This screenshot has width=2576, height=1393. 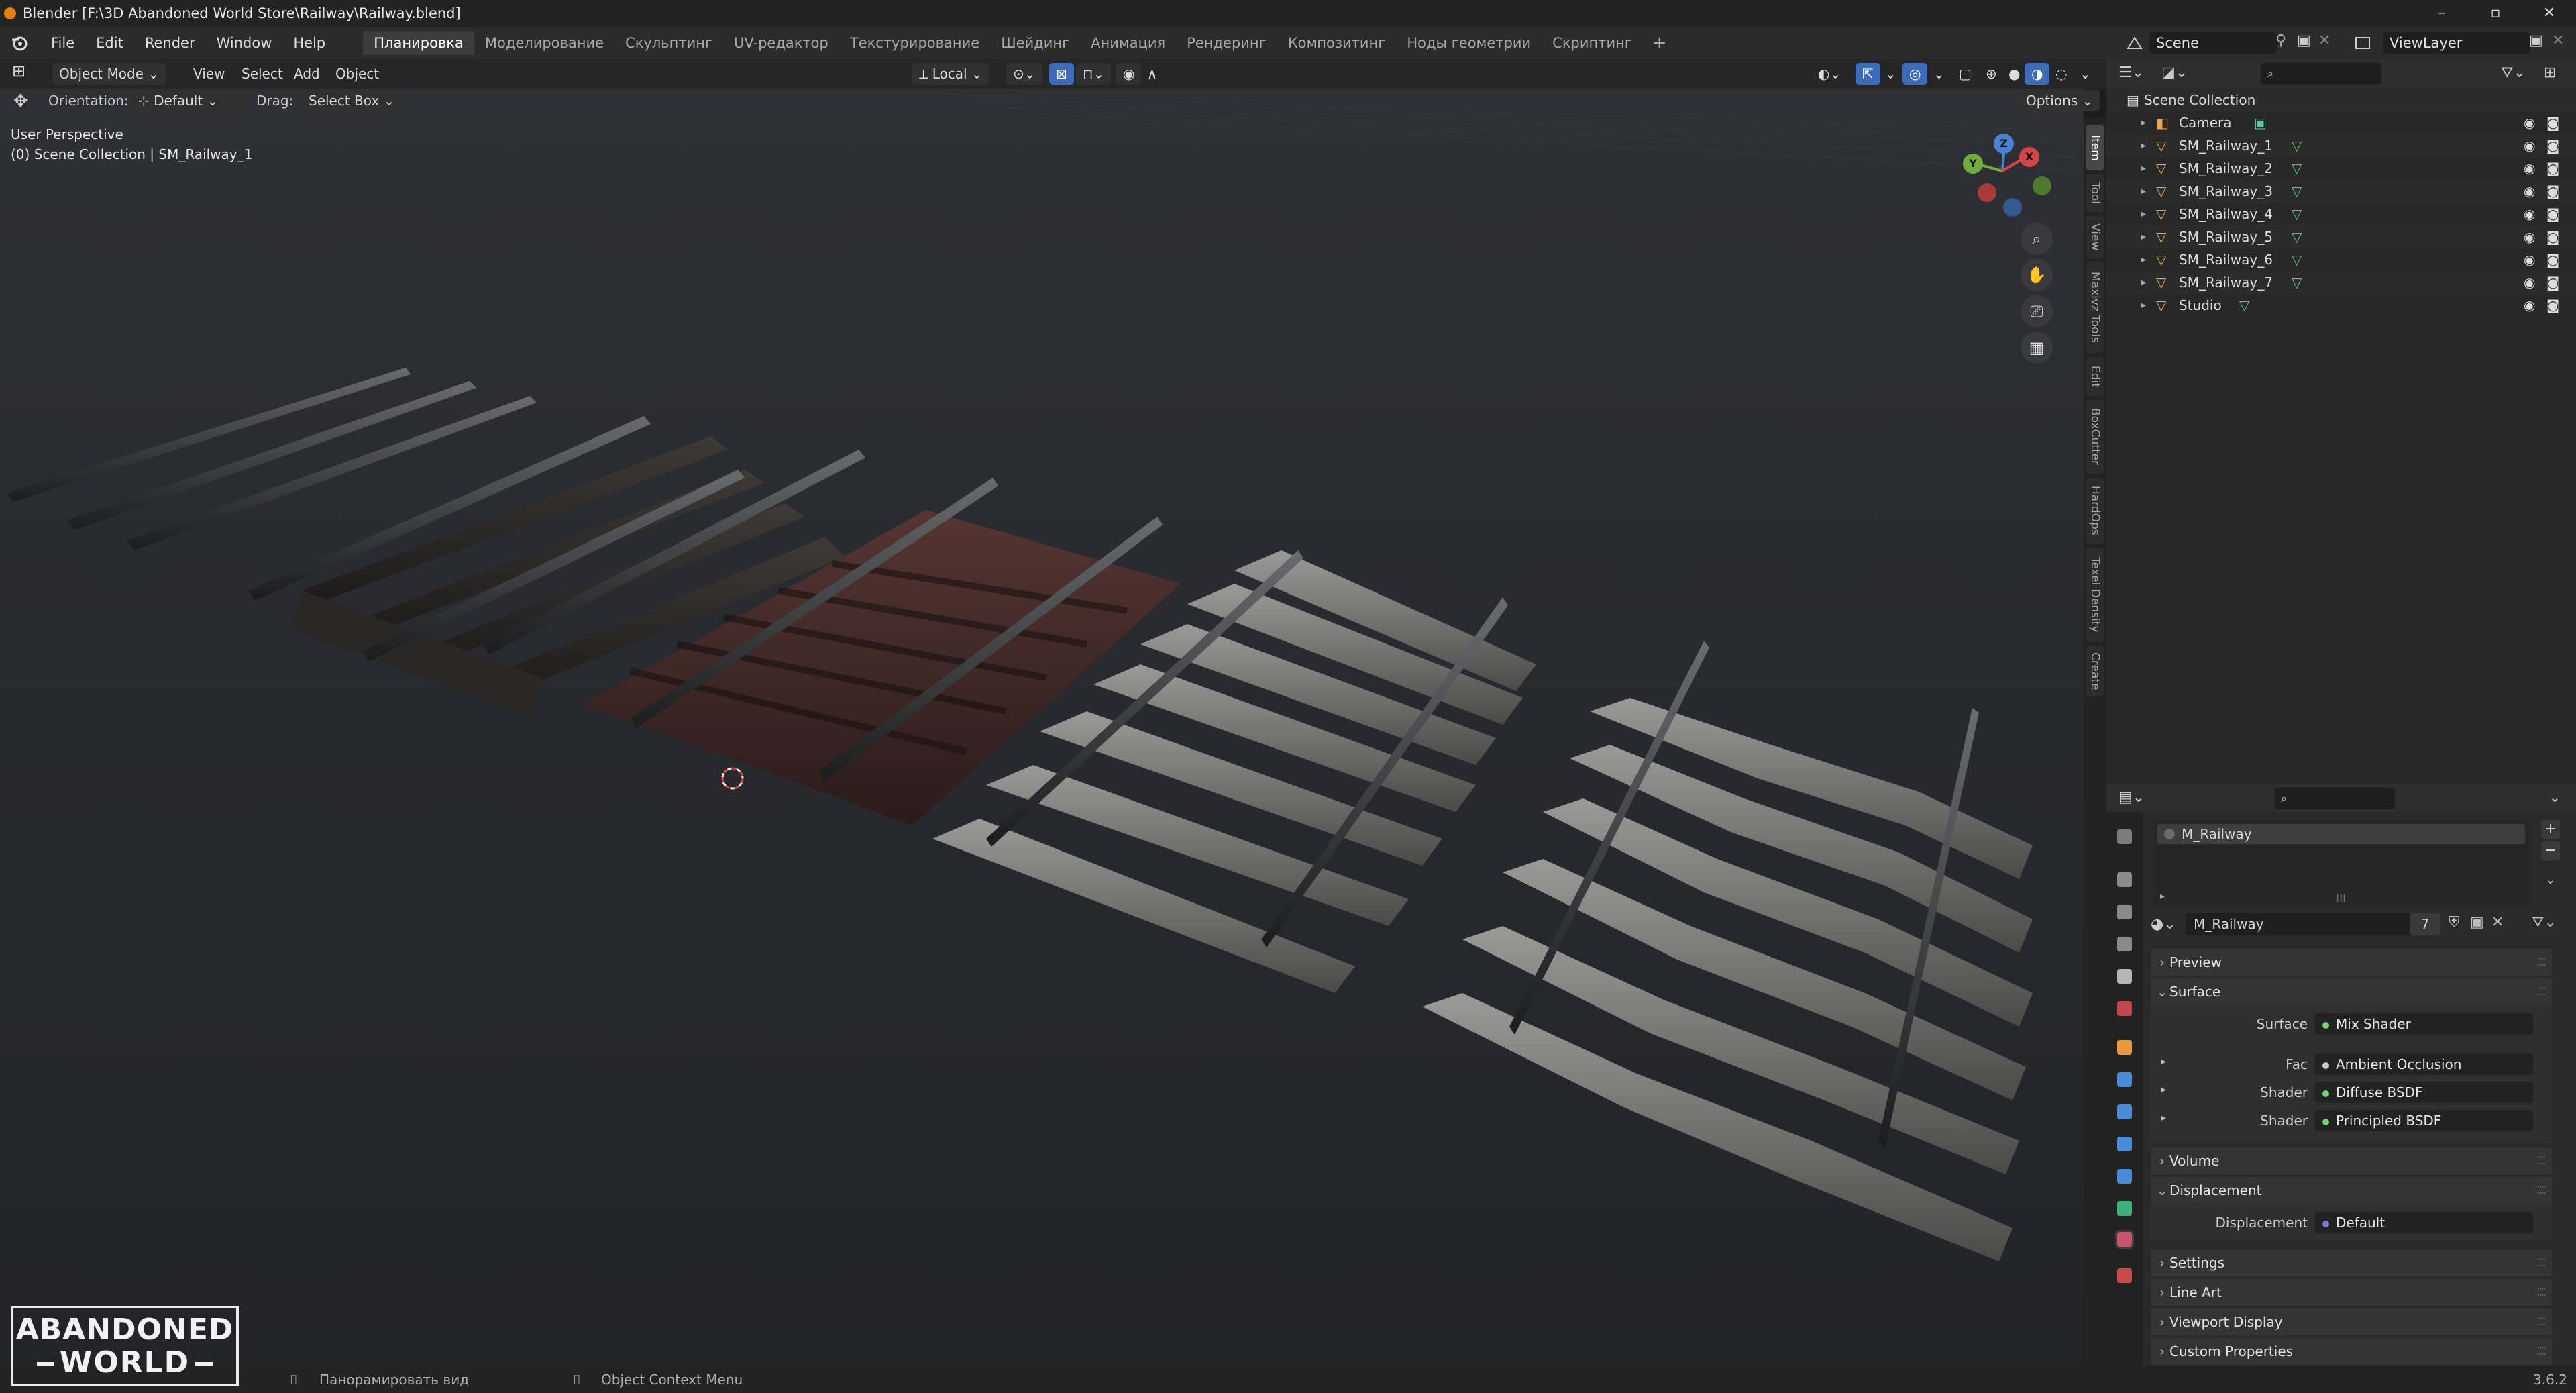 I want to click on displacement-panel-header: ⌄ Displacement ⁚⁚⁚⁚, so click(x=2351, y=1190).